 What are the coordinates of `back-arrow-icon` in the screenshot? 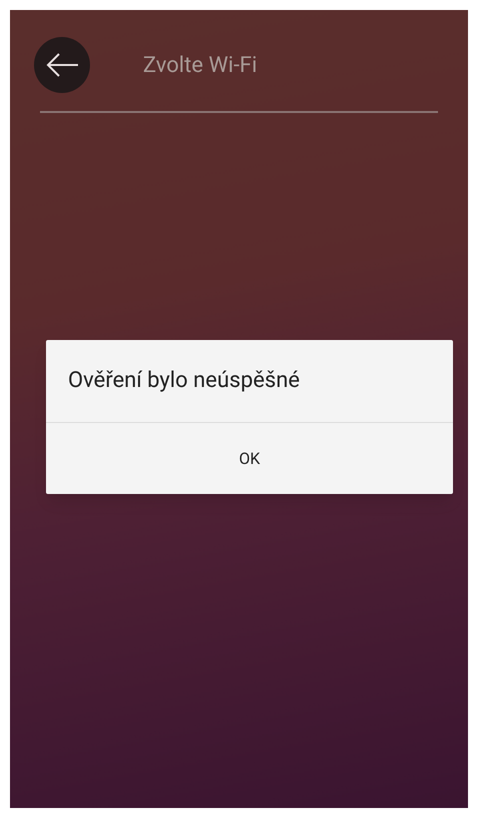 It's located at (62, 65).